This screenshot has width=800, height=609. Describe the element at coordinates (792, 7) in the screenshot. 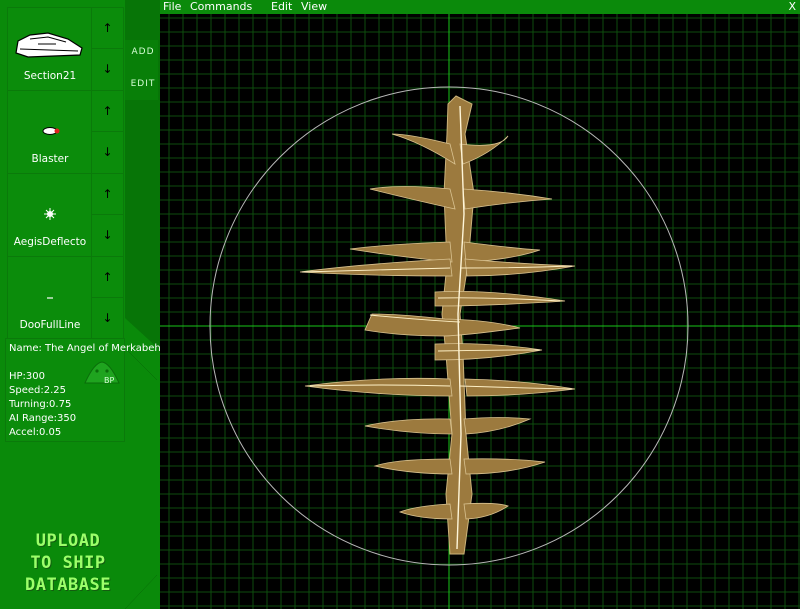

I see `close-button: X` at that location.